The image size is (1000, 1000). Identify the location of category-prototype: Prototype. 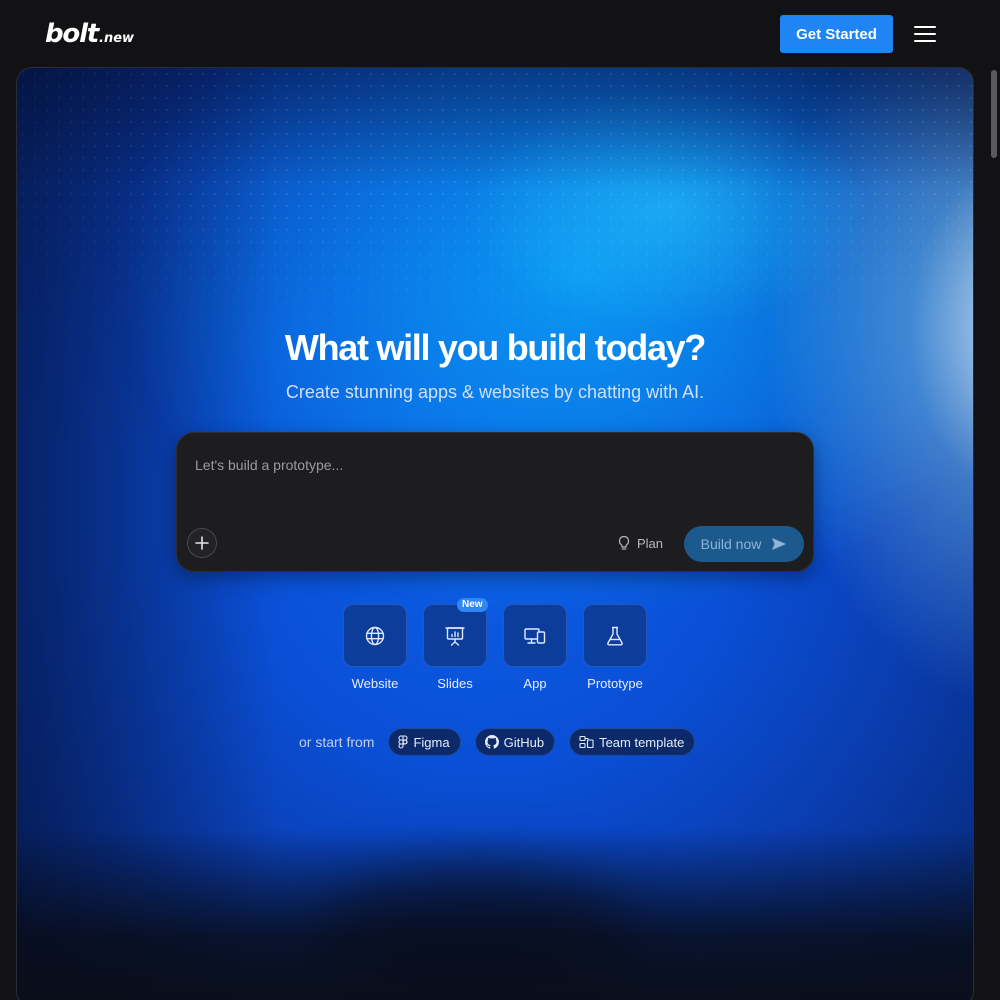
(615, 649).